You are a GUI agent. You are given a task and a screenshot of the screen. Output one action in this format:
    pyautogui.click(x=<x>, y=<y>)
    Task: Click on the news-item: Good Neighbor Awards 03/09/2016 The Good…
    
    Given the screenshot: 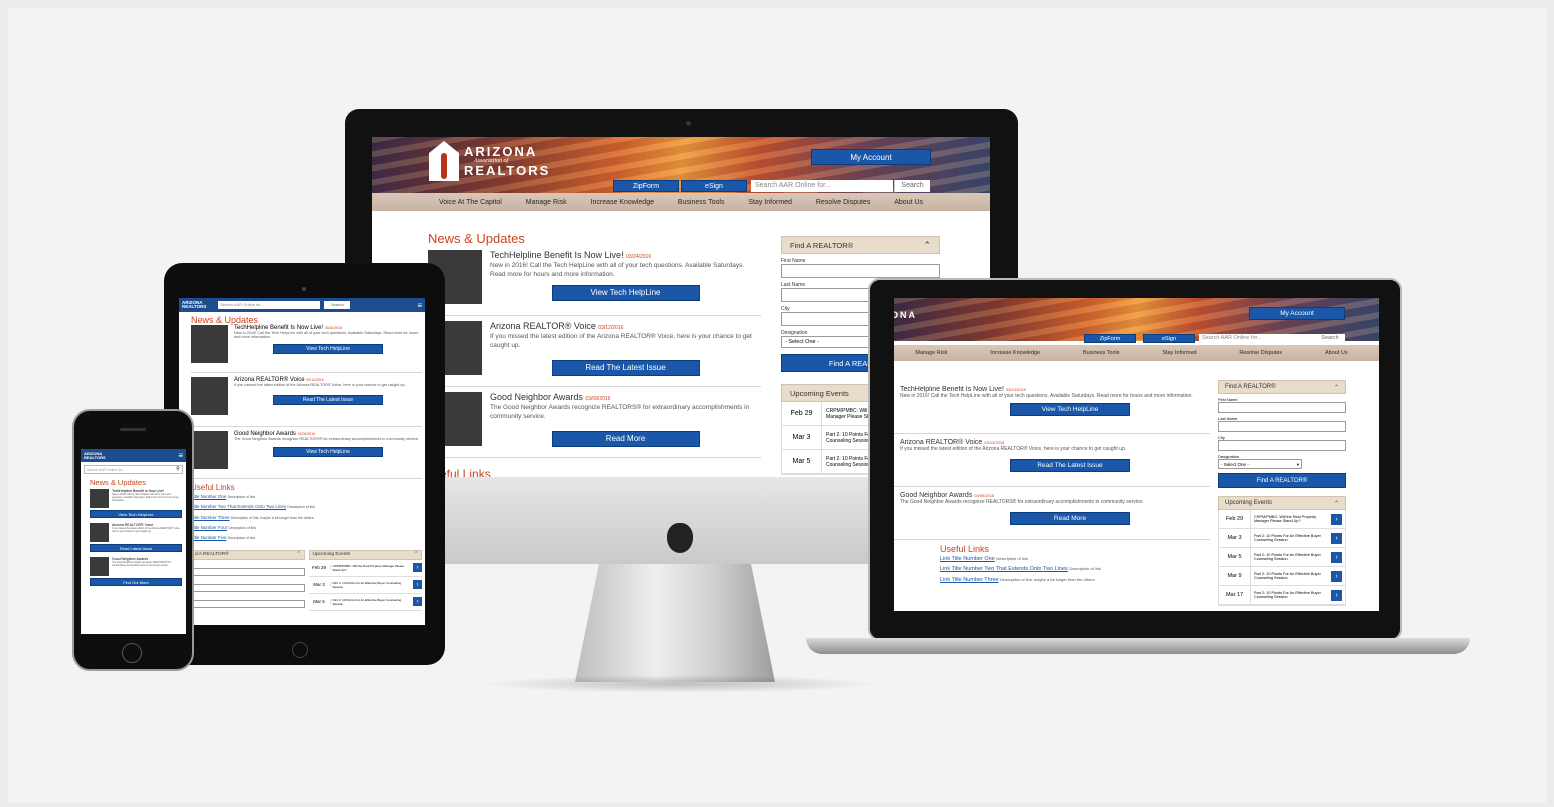 What is the action you would take?
    pyautogui.click(x=306, y=455)
    